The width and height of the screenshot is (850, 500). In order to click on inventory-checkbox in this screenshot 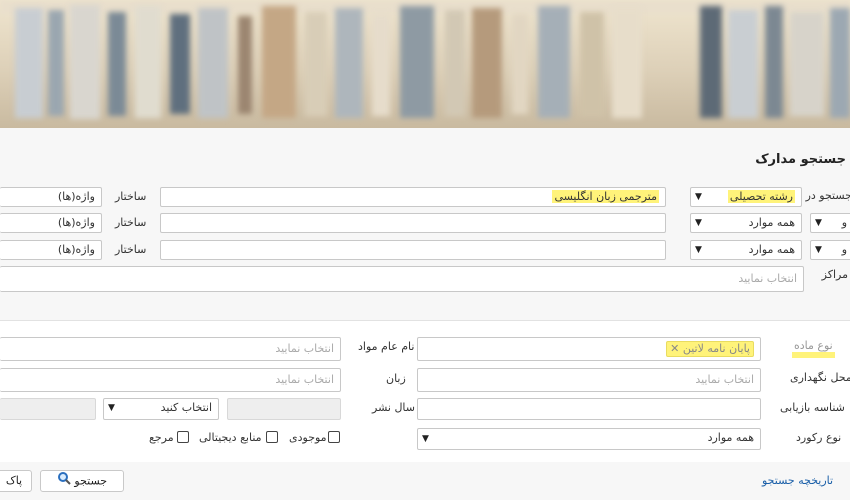, I will do `click(334, 437)`.